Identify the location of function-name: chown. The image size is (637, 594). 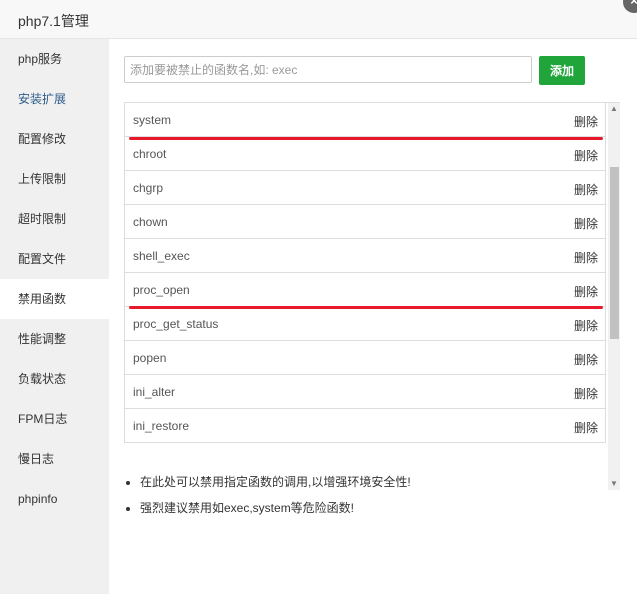
(150, 222).